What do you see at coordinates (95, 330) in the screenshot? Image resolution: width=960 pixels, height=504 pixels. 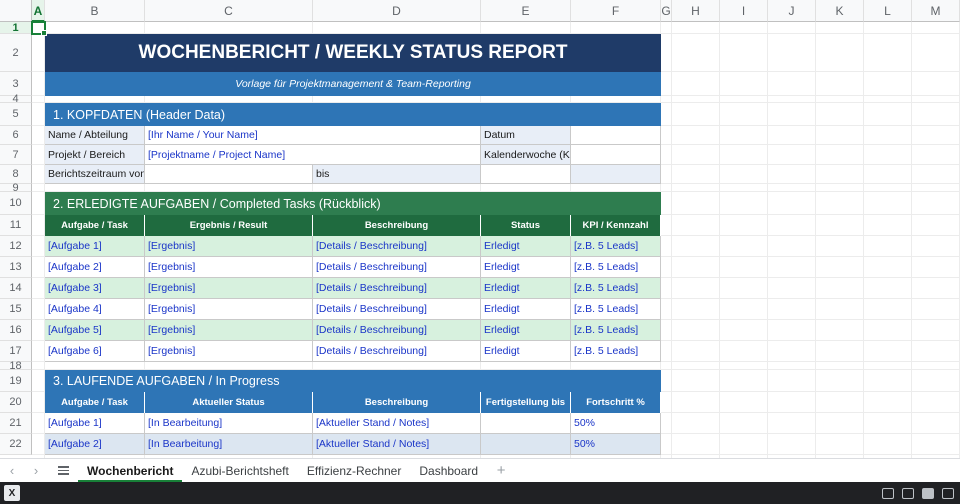 I see `completed-cell: [Aufgabe 5]` at bounding box center [95, 330].